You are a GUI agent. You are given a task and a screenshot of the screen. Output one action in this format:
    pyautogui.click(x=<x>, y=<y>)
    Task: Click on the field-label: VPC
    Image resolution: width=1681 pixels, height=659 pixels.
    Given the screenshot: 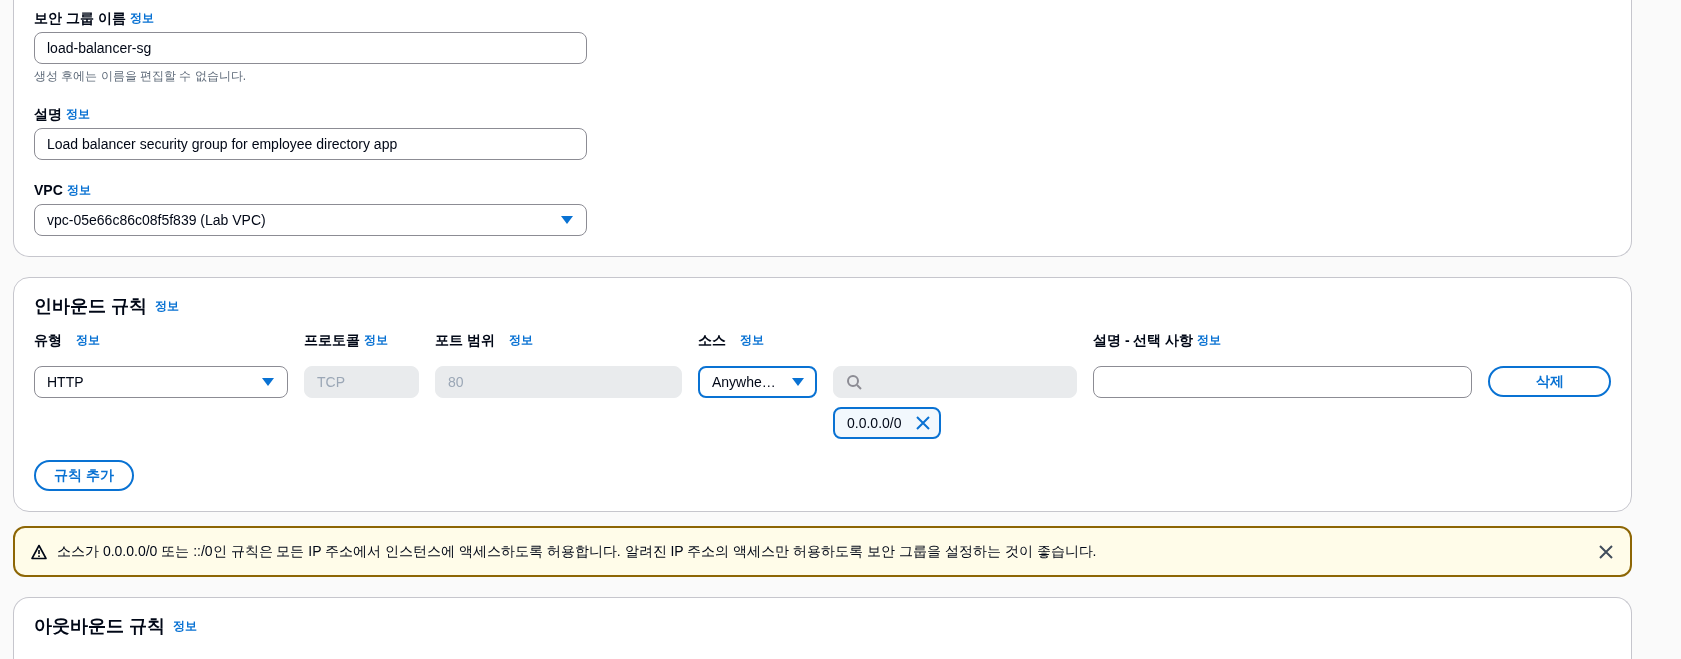 What is the action you would take?
    pyautogui.click(x=48, y=190)
    